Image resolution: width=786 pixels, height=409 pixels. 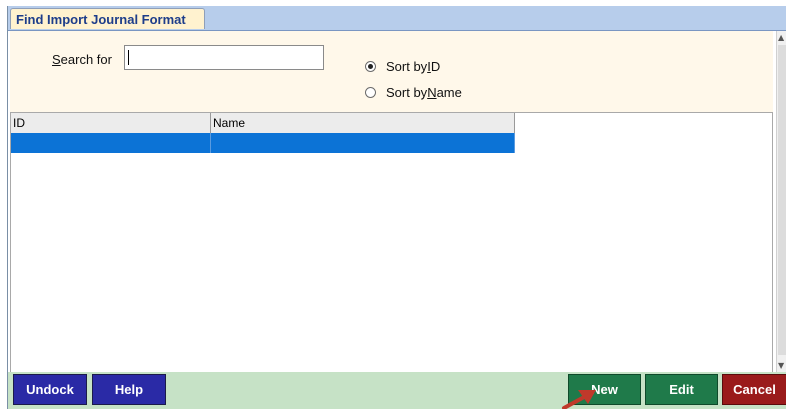 What do you see at coordinates (128, 57) in the screenshot?
I see `text-caret` at bounding box center [128, 57].